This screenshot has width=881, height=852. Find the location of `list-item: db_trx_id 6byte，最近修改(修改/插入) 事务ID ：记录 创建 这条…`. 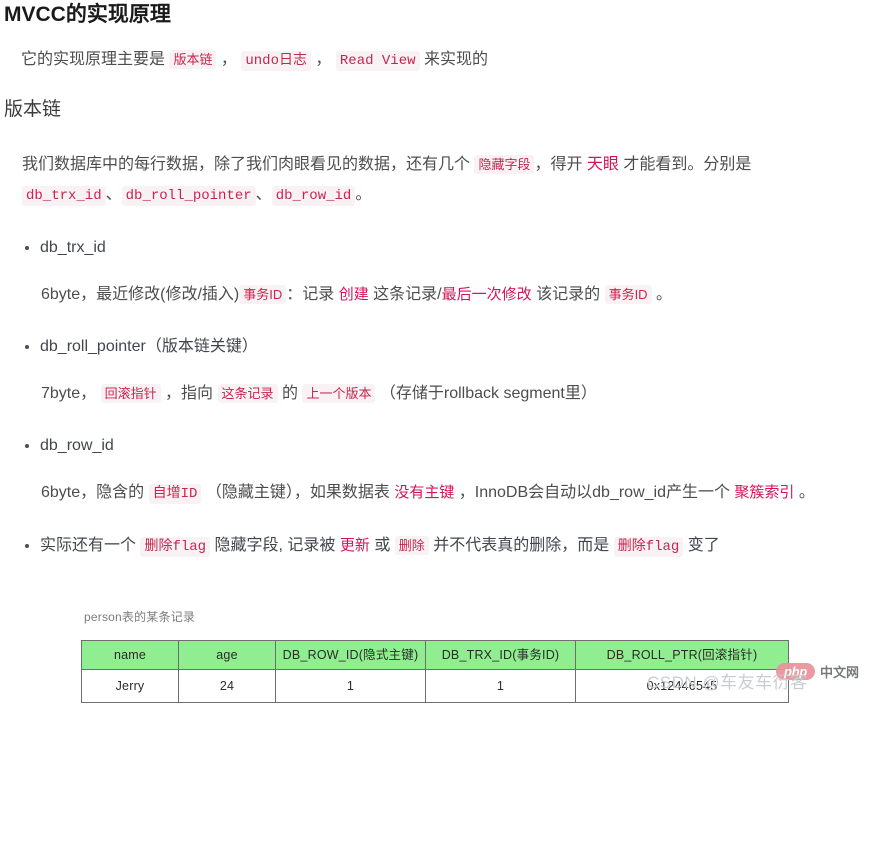

list-item: db_trx_id 6byte，最近修改(修改/插入) 事务ID ：记录 创建 这条… is located at coordinates (440, 271).